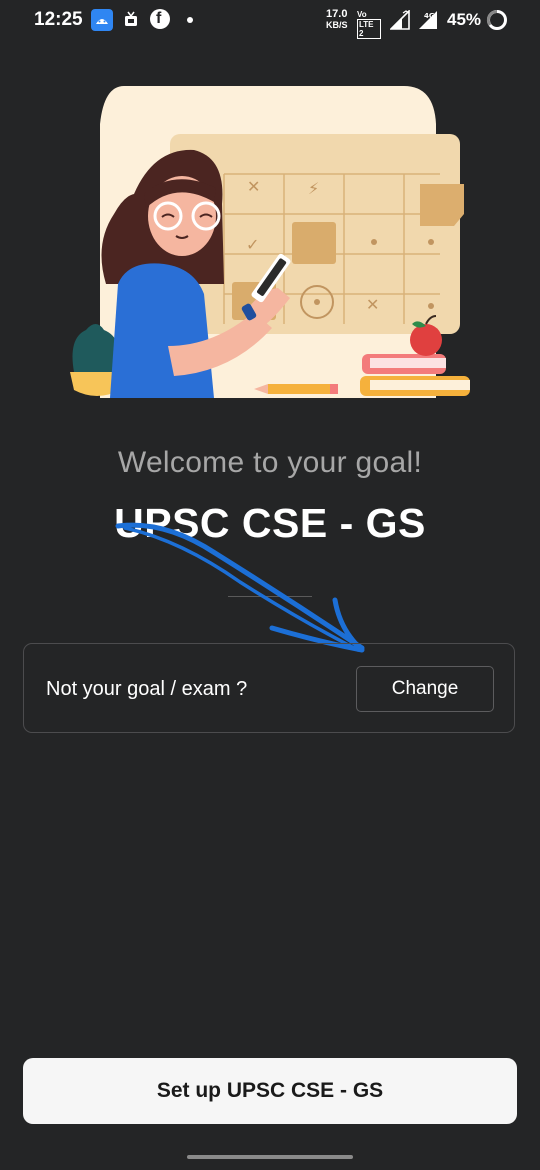  Describe the element at coordinates (429, 22) in the screenshot. I see `signal-4g-icon: 4G` at that location.